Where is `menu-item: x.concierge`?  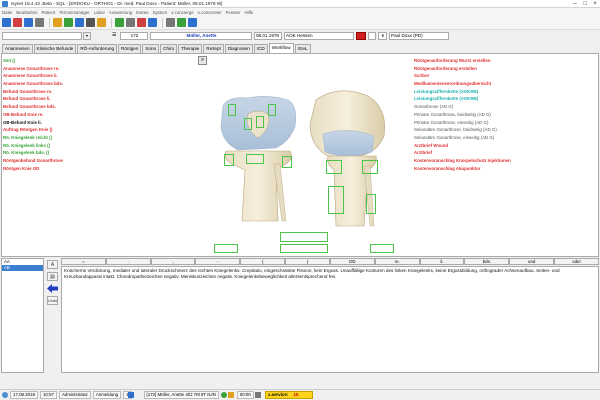
menu-item: x.concierge is located at coordinates (182, 12).